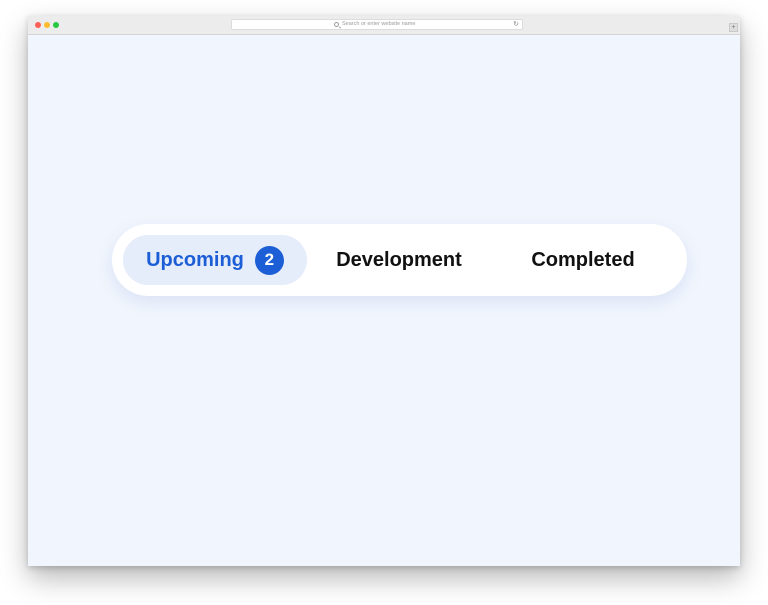 The width and height of the screenshot is (768, 605). I want to click on close-window-button, so click(38, 25).